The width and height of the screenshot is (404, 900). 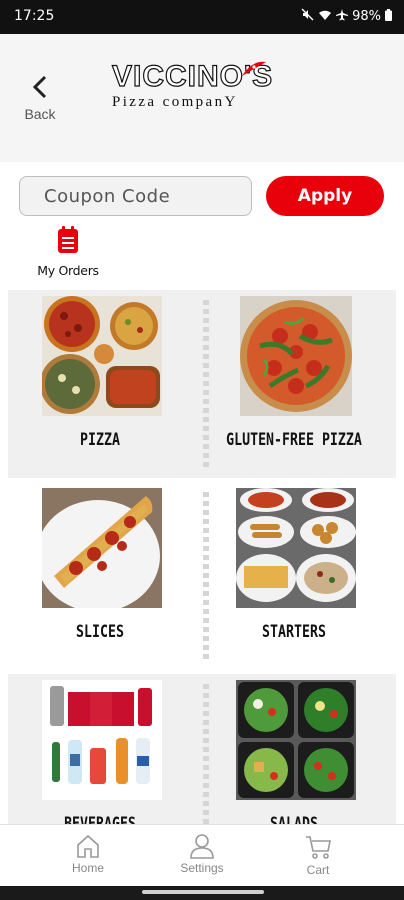 I want to click on brand-logo: VICCINO'S Pizza companY, so click(x=202, y=91).